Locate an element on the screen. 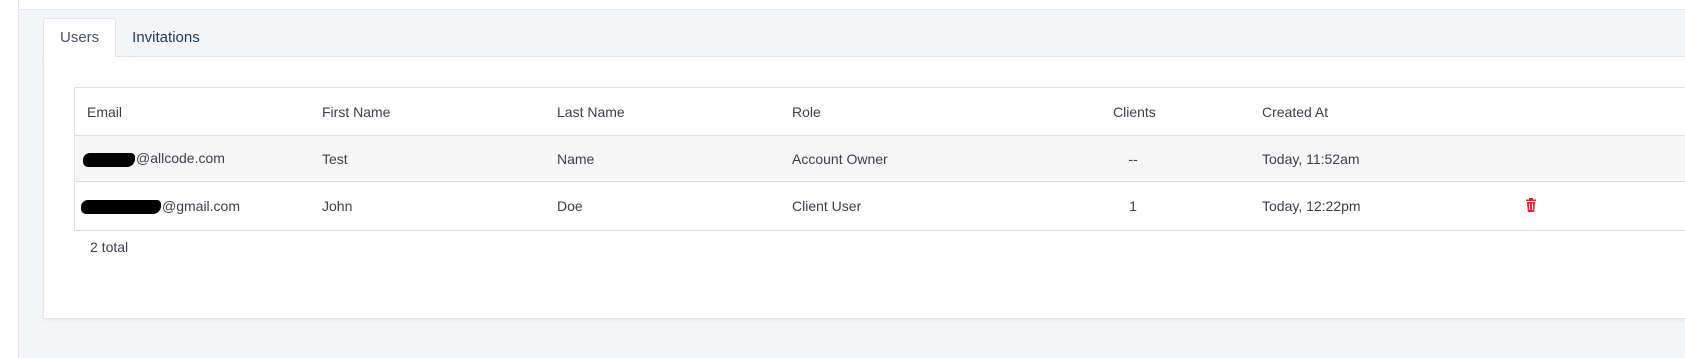 This screenshot has width=1685, height=358. email-domain: @allcode.com is located at coordinates (180, 158).